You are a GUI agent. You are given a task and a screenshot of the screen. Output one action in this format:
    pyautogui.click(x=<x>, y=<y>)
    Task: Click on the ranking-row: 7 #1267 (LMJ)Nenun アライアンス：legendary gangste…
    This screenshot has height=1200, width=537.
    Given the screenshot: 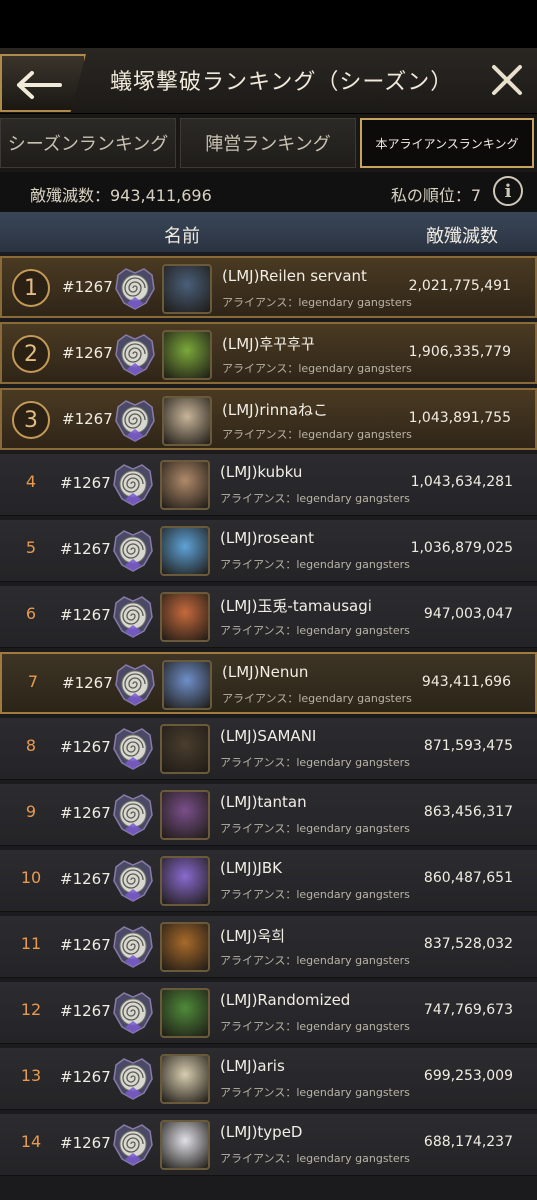 What is the action you would take?
    pyautogui.click(x=268, y=683)
    